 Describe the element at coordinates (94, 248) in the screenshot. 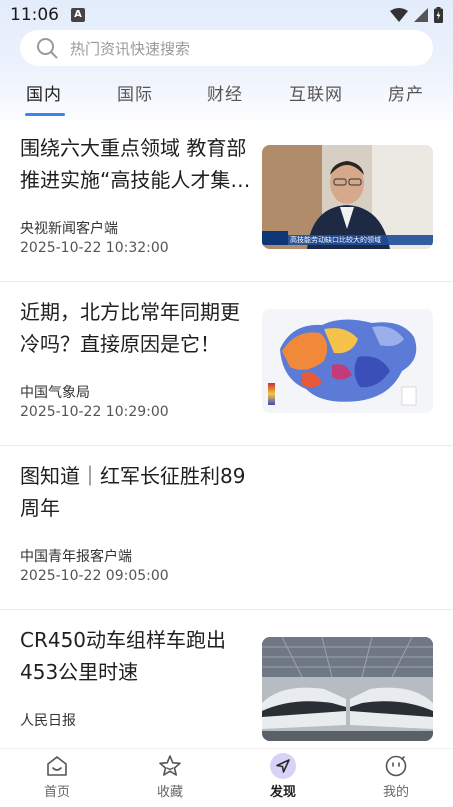

I see `news-time: 2025-10-22 10:32:00` at that location.